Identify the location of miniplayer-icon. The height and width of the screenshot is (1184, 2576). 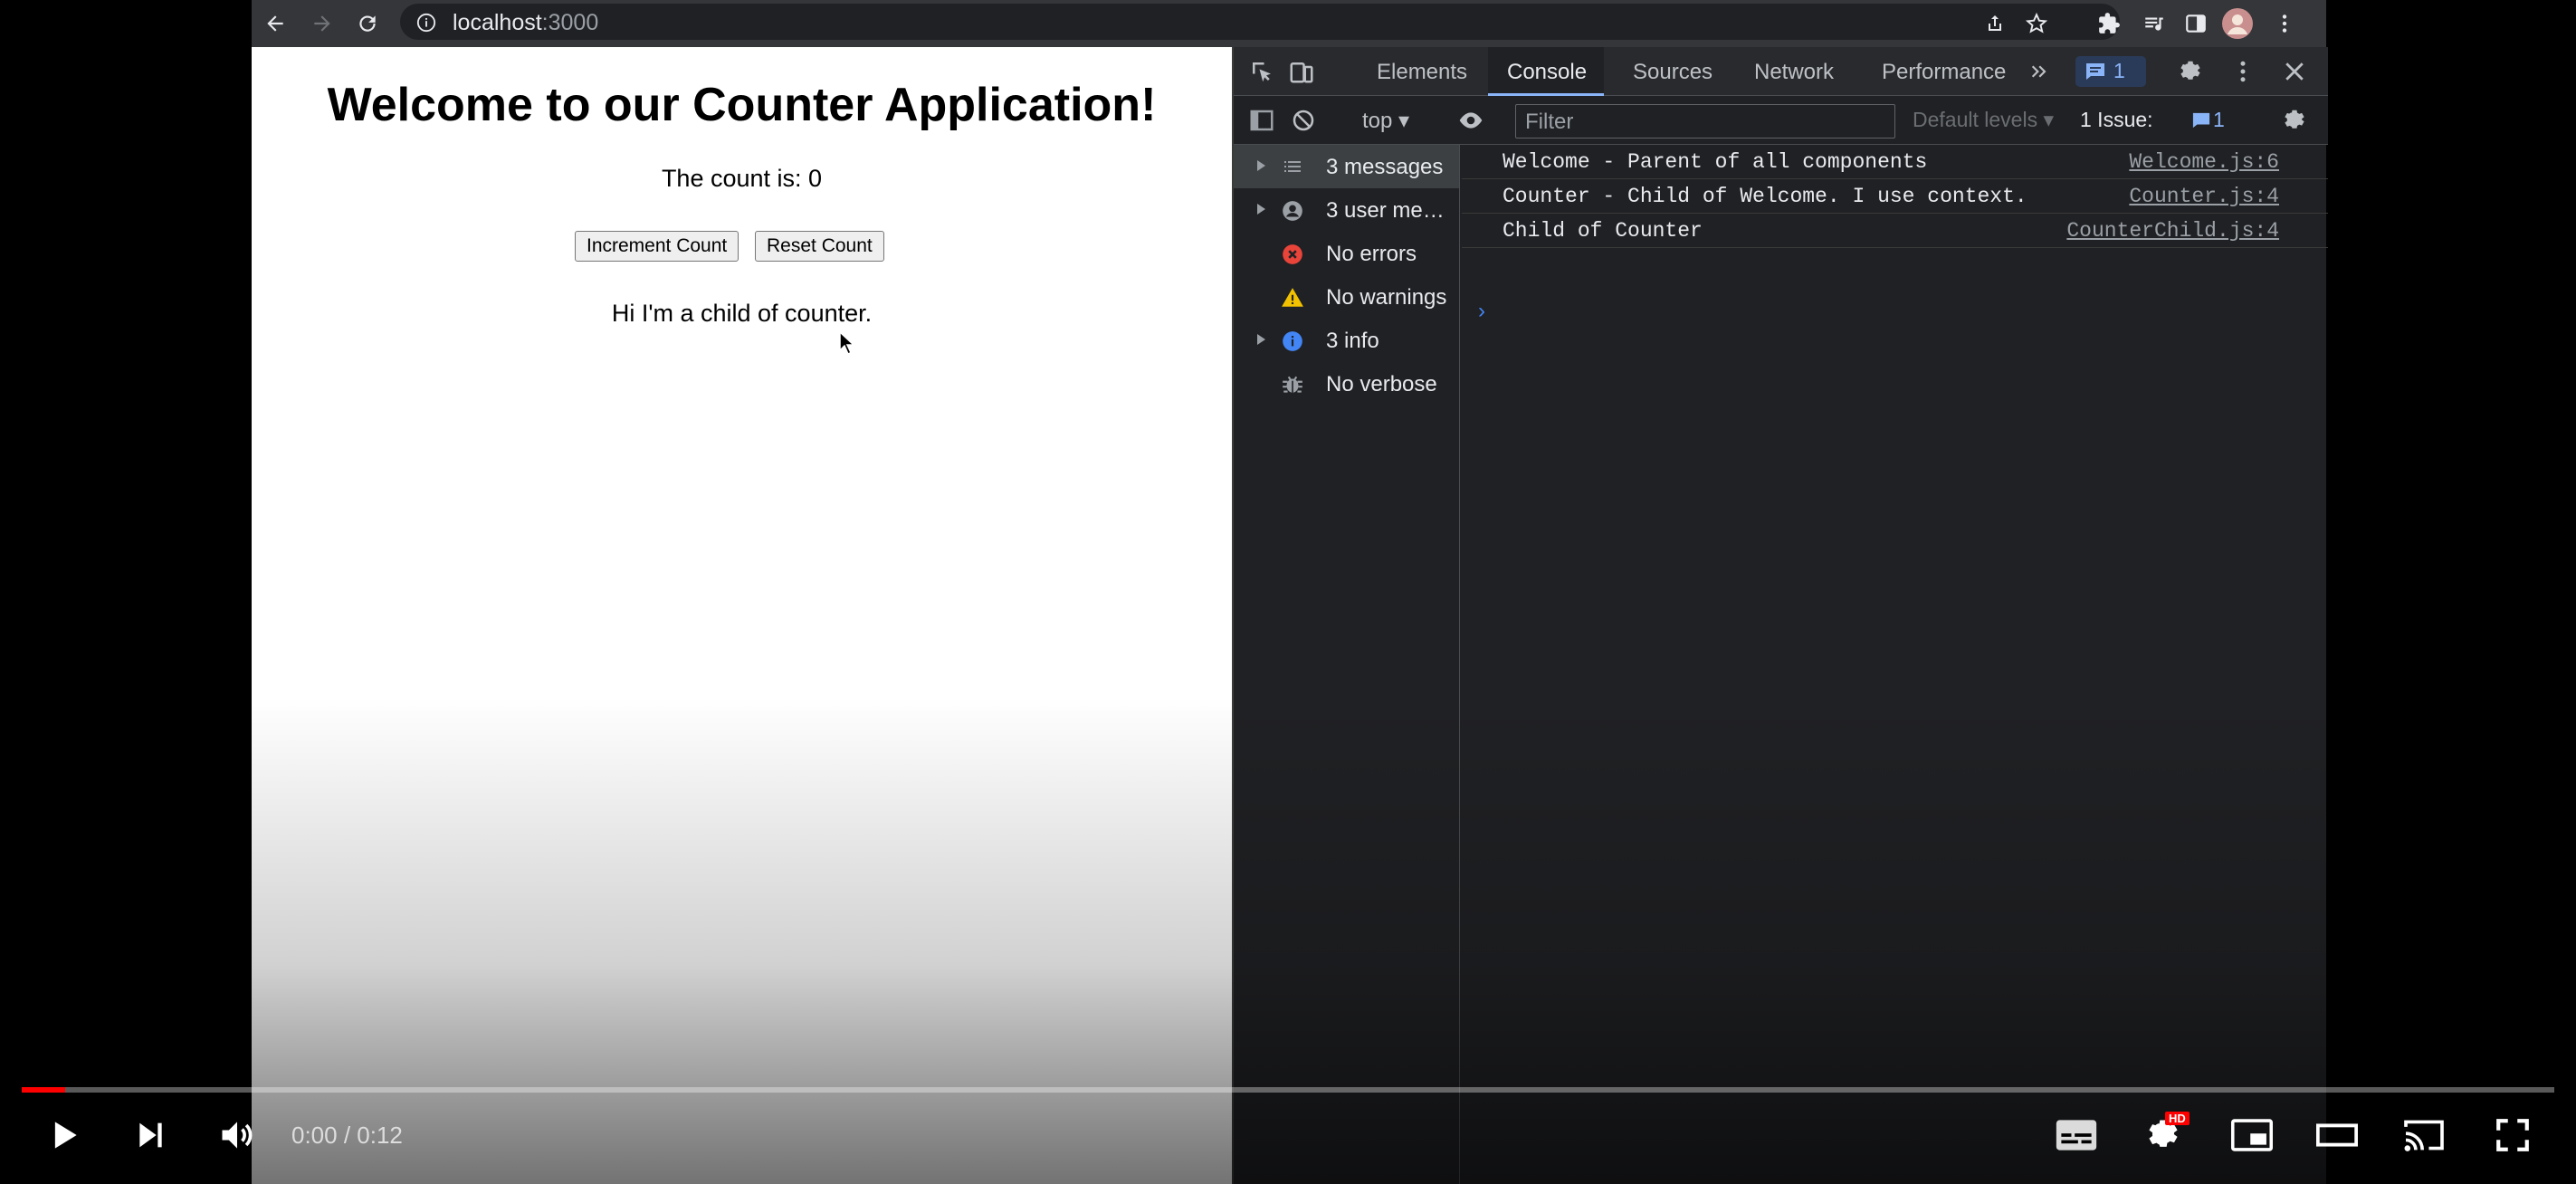
(2252, 1135).